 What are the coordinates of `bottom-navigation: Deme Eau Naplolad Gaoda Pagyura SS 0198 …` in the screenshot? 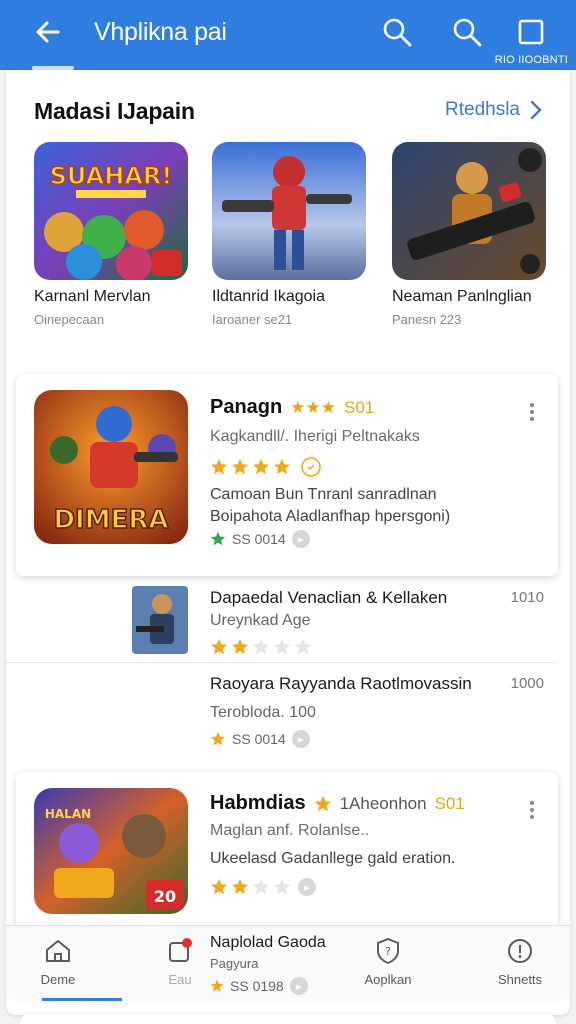 It's located at (288, 963).